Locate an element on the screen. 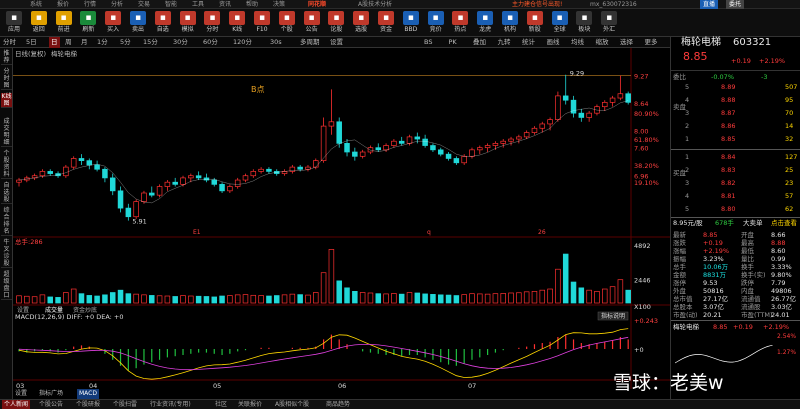  menu-item-7: 资讯 is located at coordinates (225, 4).